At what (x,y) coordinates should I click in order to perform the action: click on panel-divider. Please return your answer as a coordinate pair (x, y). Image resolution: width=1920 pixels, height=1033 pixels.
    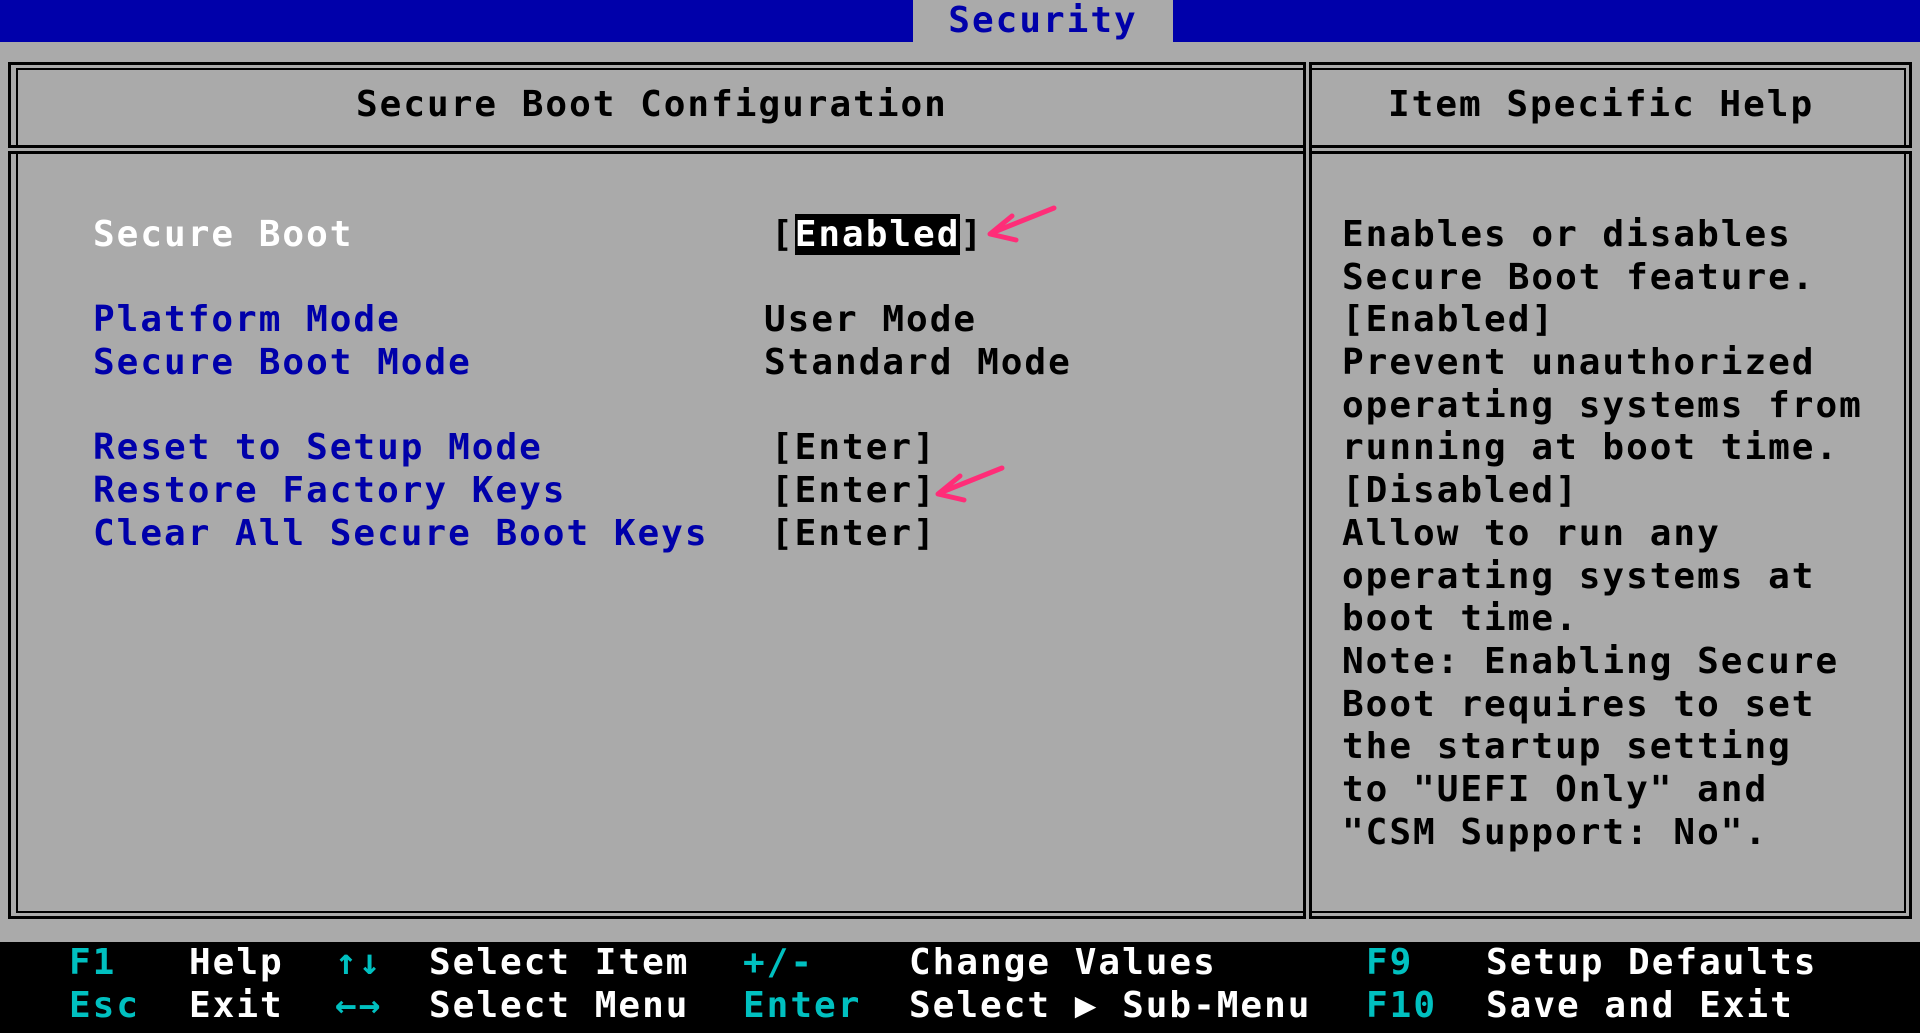
    Looking at the image, I should click on (1307, 490).